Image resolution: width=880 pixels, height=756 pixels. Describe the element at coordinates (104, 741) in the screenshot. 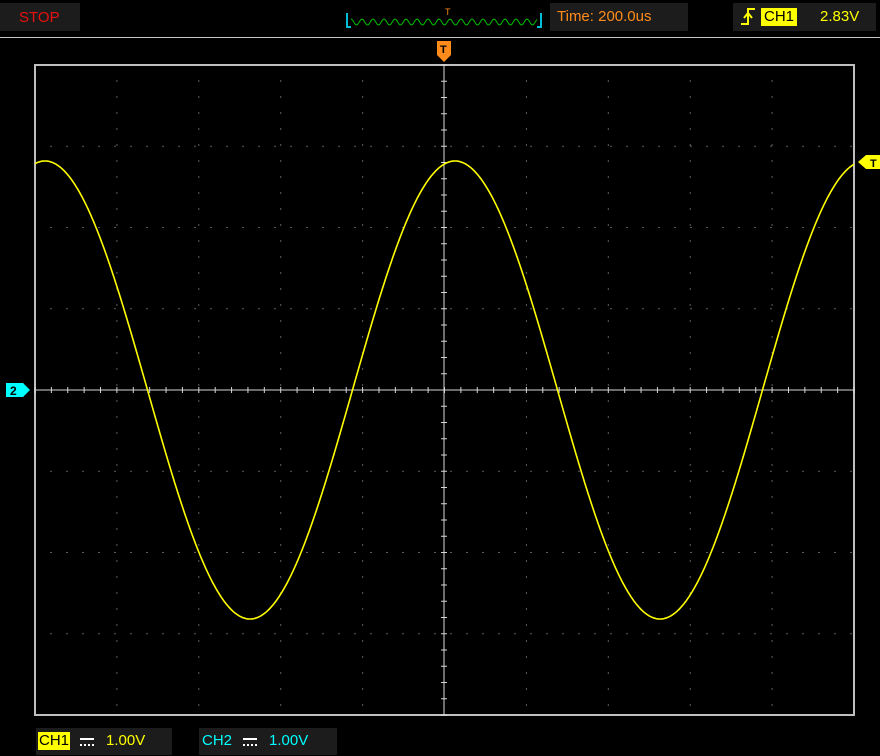

I see `ch1-settings: CH1 1.00V` at that location.